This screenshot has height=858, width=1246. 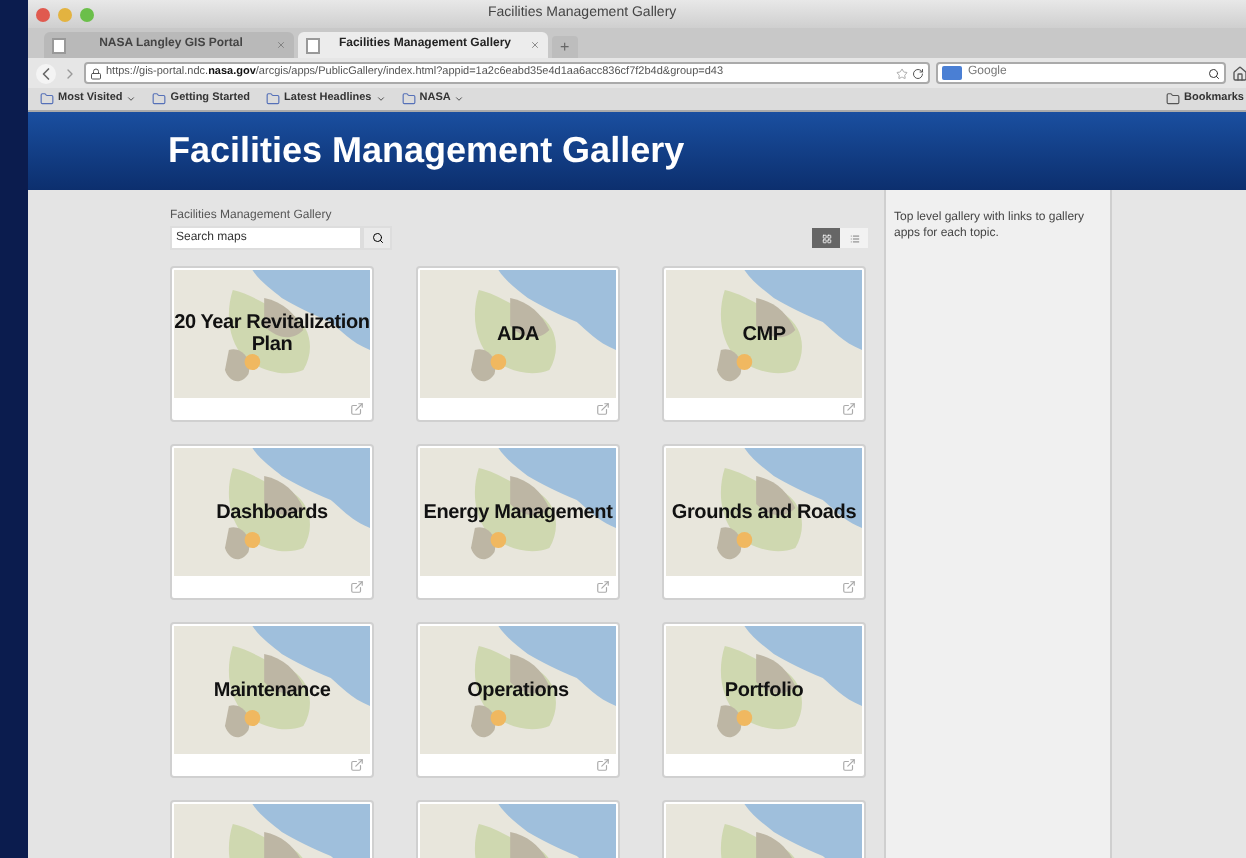 I want to click on grid-icon, so click(x=826, y=238).